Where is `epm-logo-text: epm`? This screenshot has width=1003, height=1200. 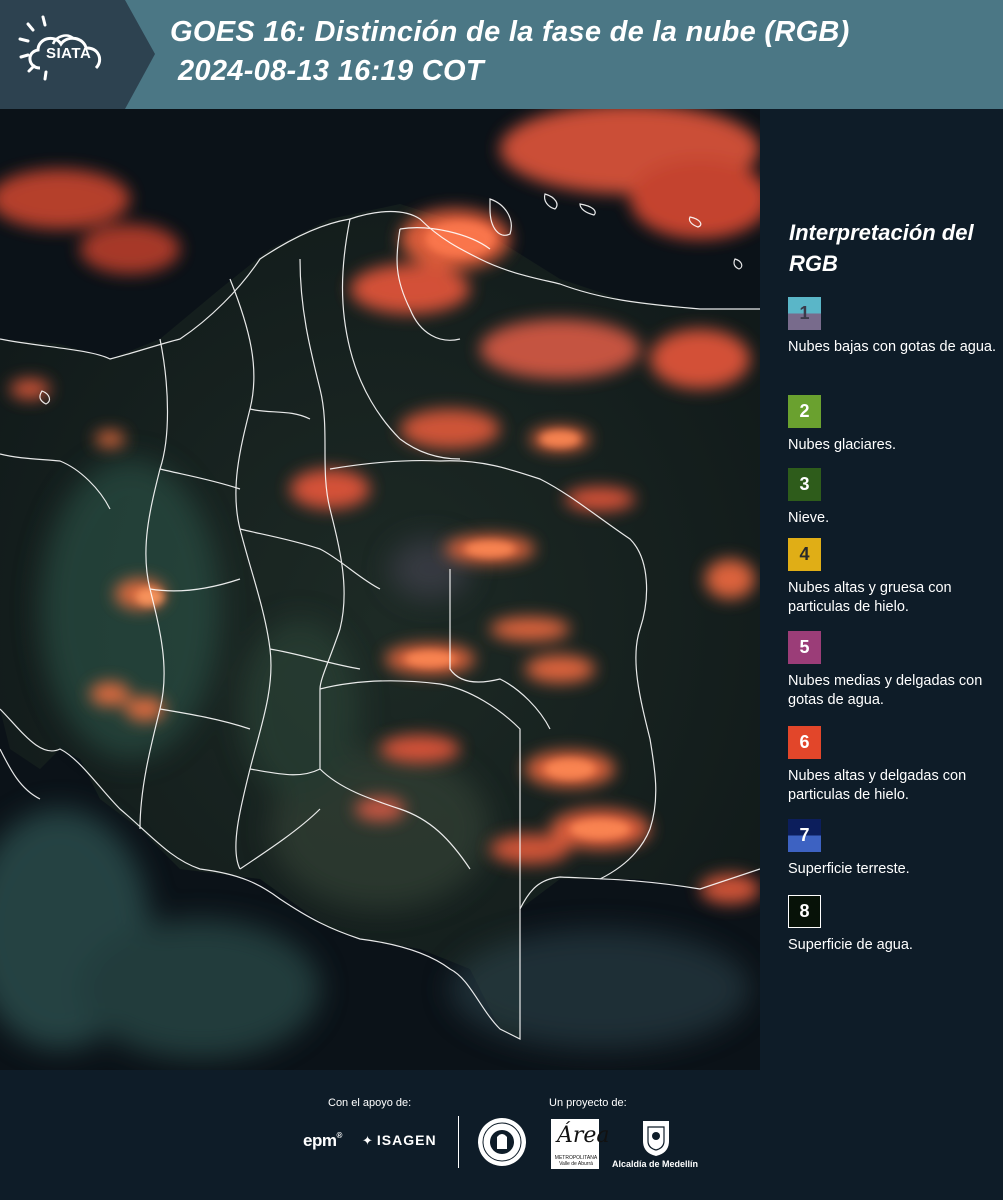
epm-logo-text: epm is located at coordinates (320, 1140).